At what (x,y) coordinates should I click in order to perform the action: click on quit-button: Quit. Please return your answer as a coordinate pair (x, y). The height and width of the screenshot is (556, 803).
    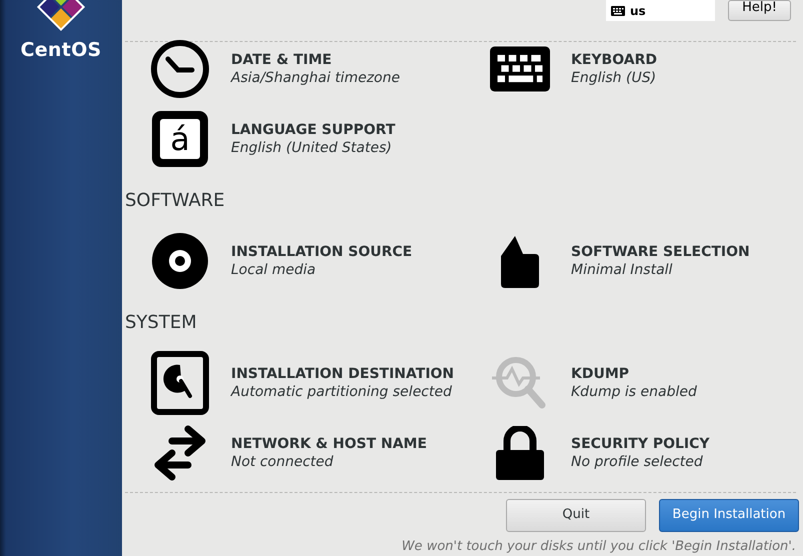
    Looking at the image, I should click on (576, 515).